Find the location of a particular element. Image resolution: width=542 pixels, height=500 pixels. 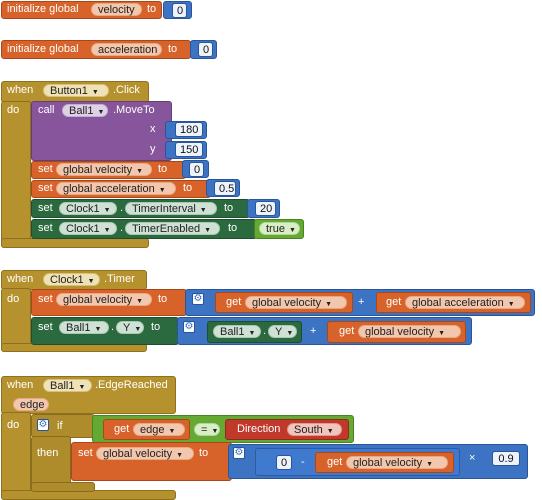

edge-set-velocity-to: to is located at coordinates (204, 453).